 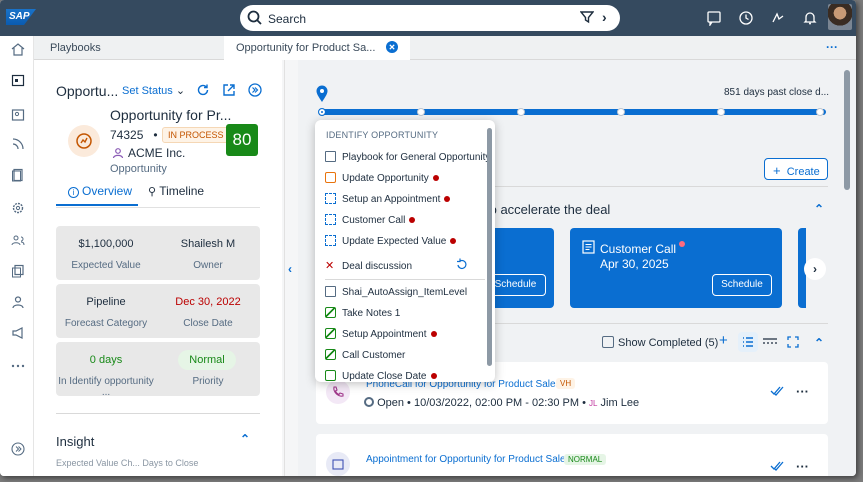 I want to click on suggestion-card: Schedule, so click(x=520, y=268).